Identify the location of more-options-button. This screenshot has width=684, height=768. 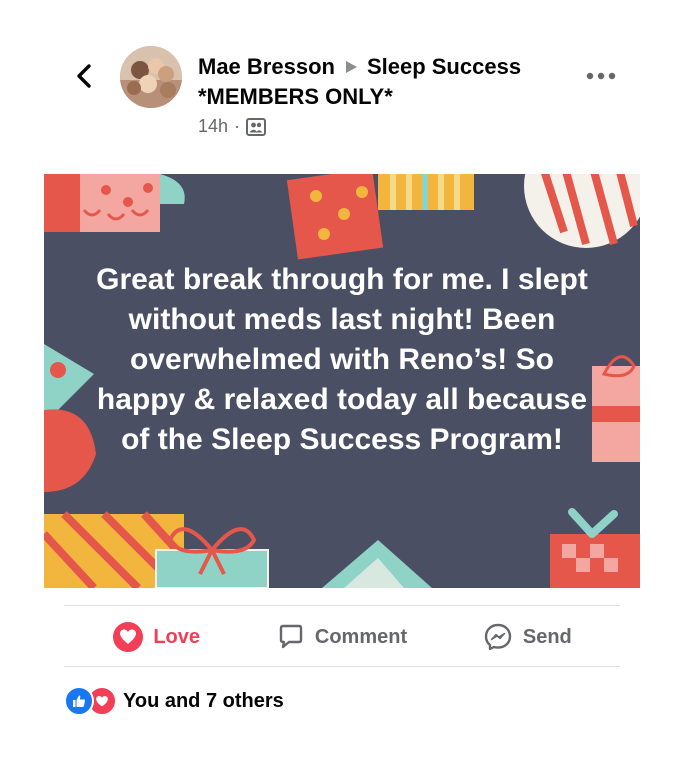
(601, 76).